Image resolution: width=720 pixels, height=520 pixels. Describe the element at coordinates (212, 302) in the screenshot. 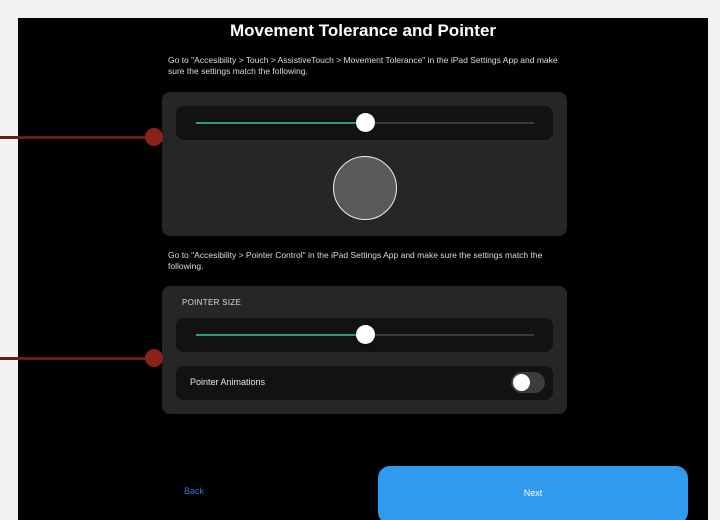

I see `pointer-size-label: POINTER SIZE` at that location.